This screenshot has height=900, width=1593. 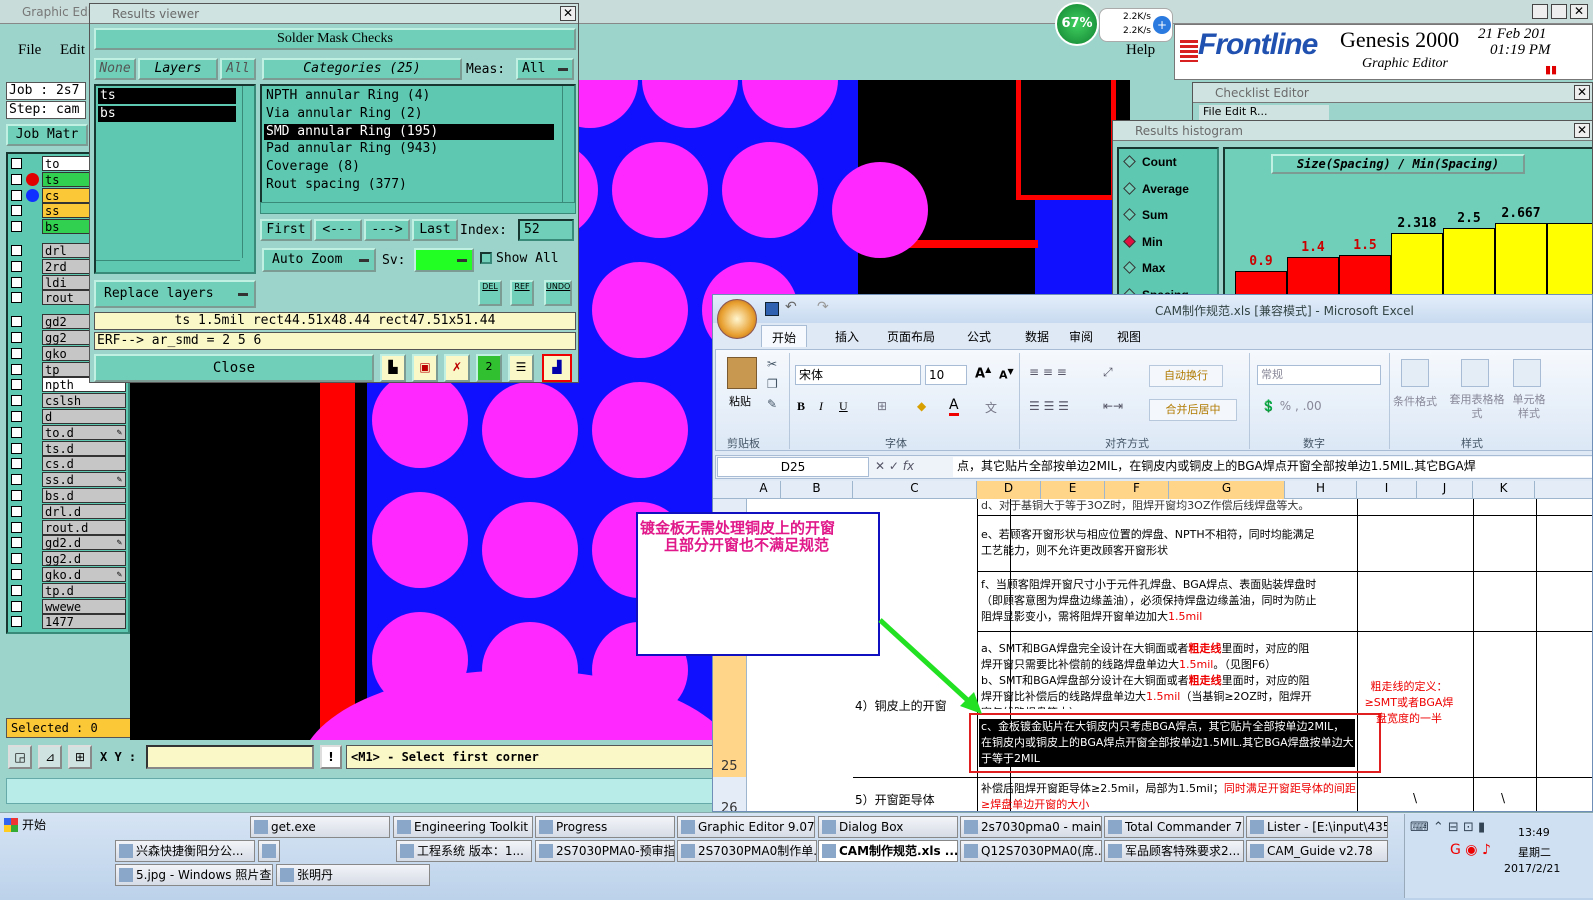 I want to click on ribbon-tab: 数据, so click(x=1037, y=336).